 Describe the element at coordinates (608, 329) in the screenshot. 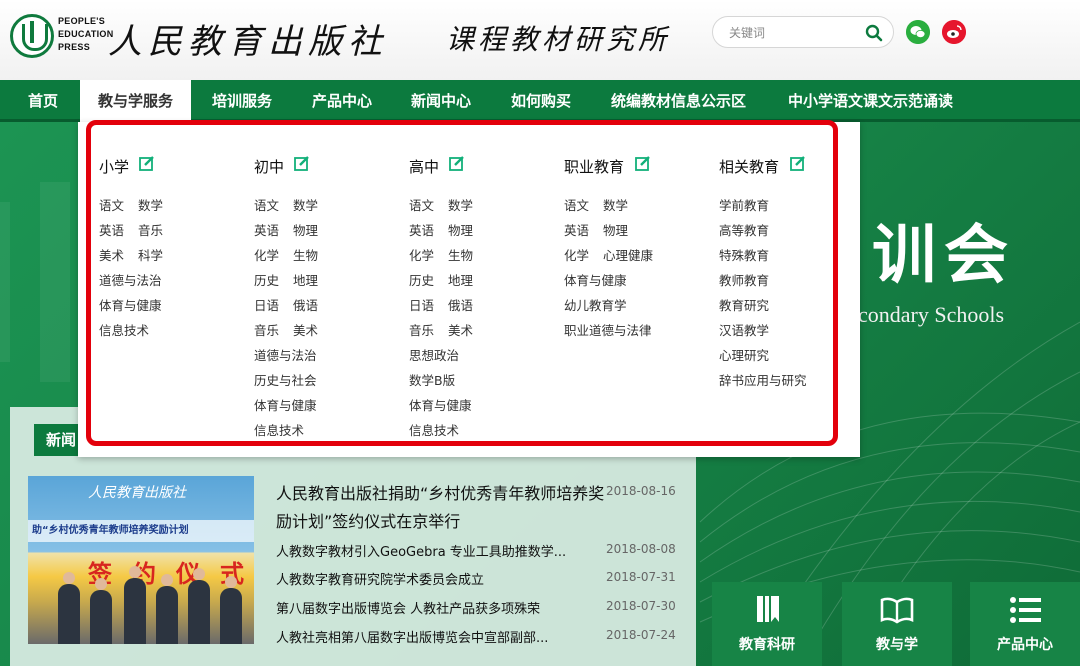

I see `subject-link: 职业道德与法律` at that location.